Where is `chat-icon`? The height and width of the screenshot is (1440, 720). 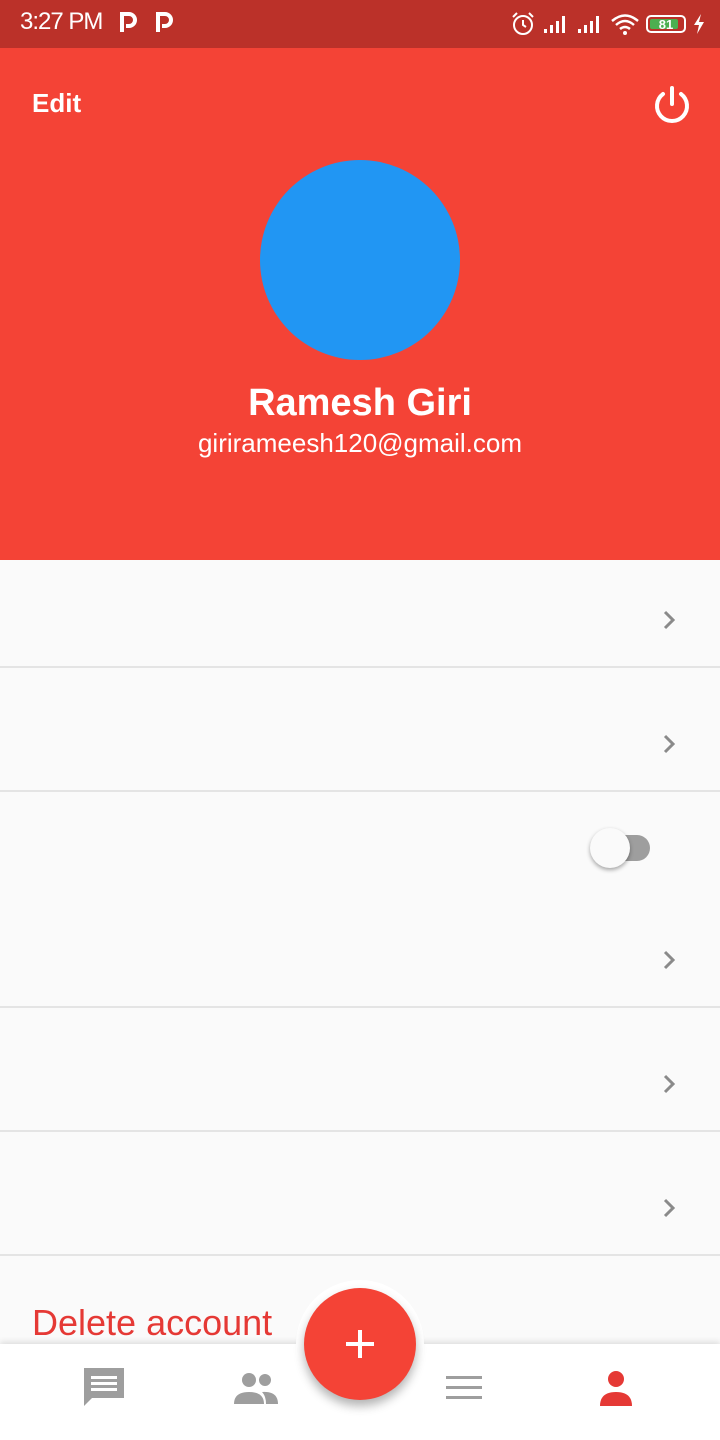
chat-icon is located at coordinates (104, 1388).